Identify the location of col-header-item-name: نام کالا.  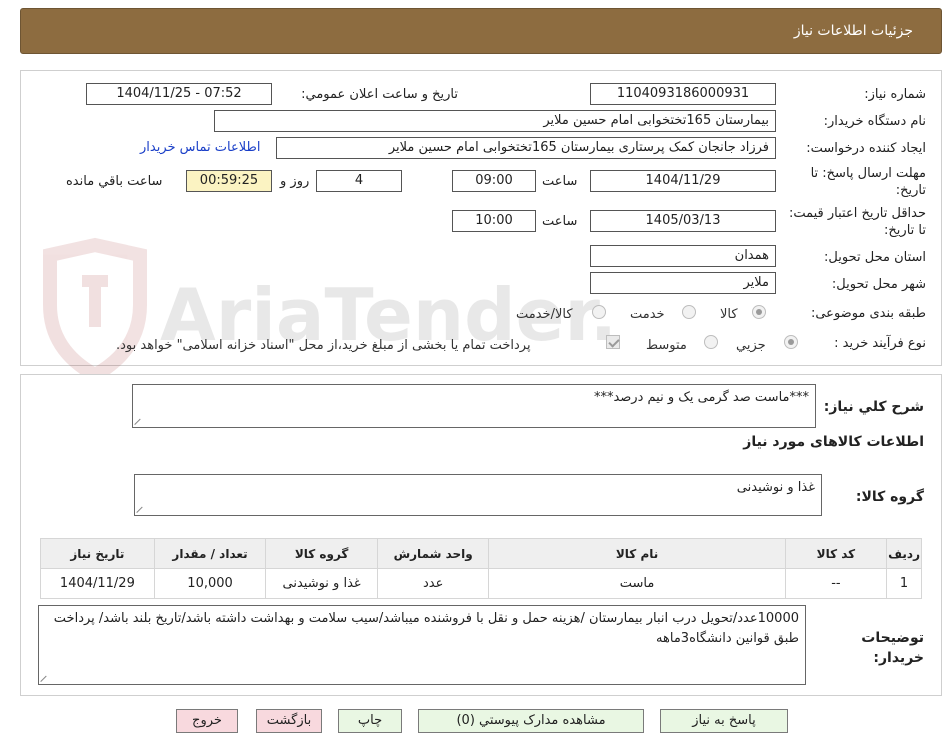
(637, 553).